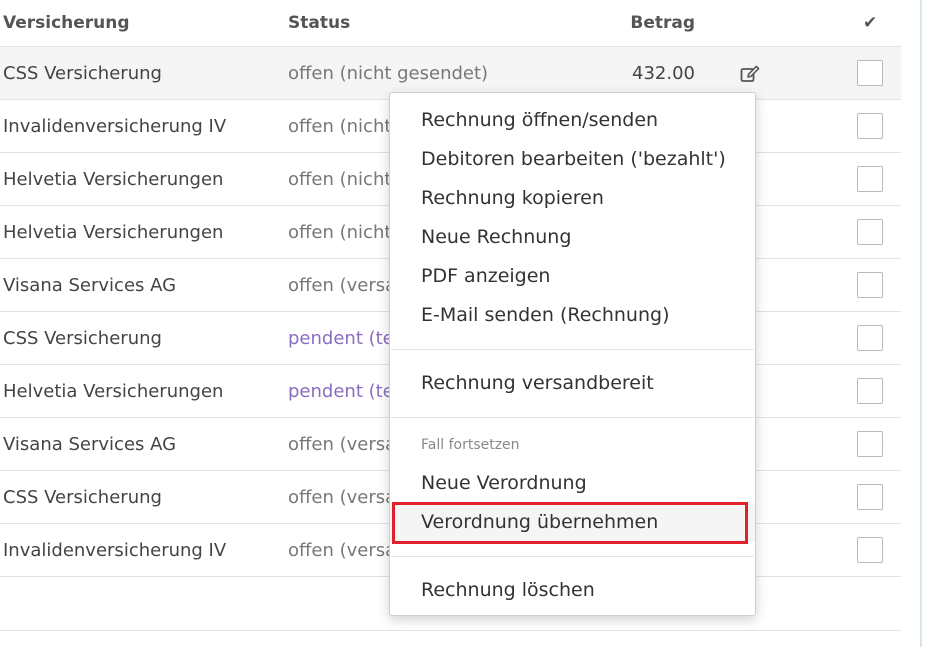 The image size is (932, 647). I want to click on column-header-select: ✔, so click(872, 23).